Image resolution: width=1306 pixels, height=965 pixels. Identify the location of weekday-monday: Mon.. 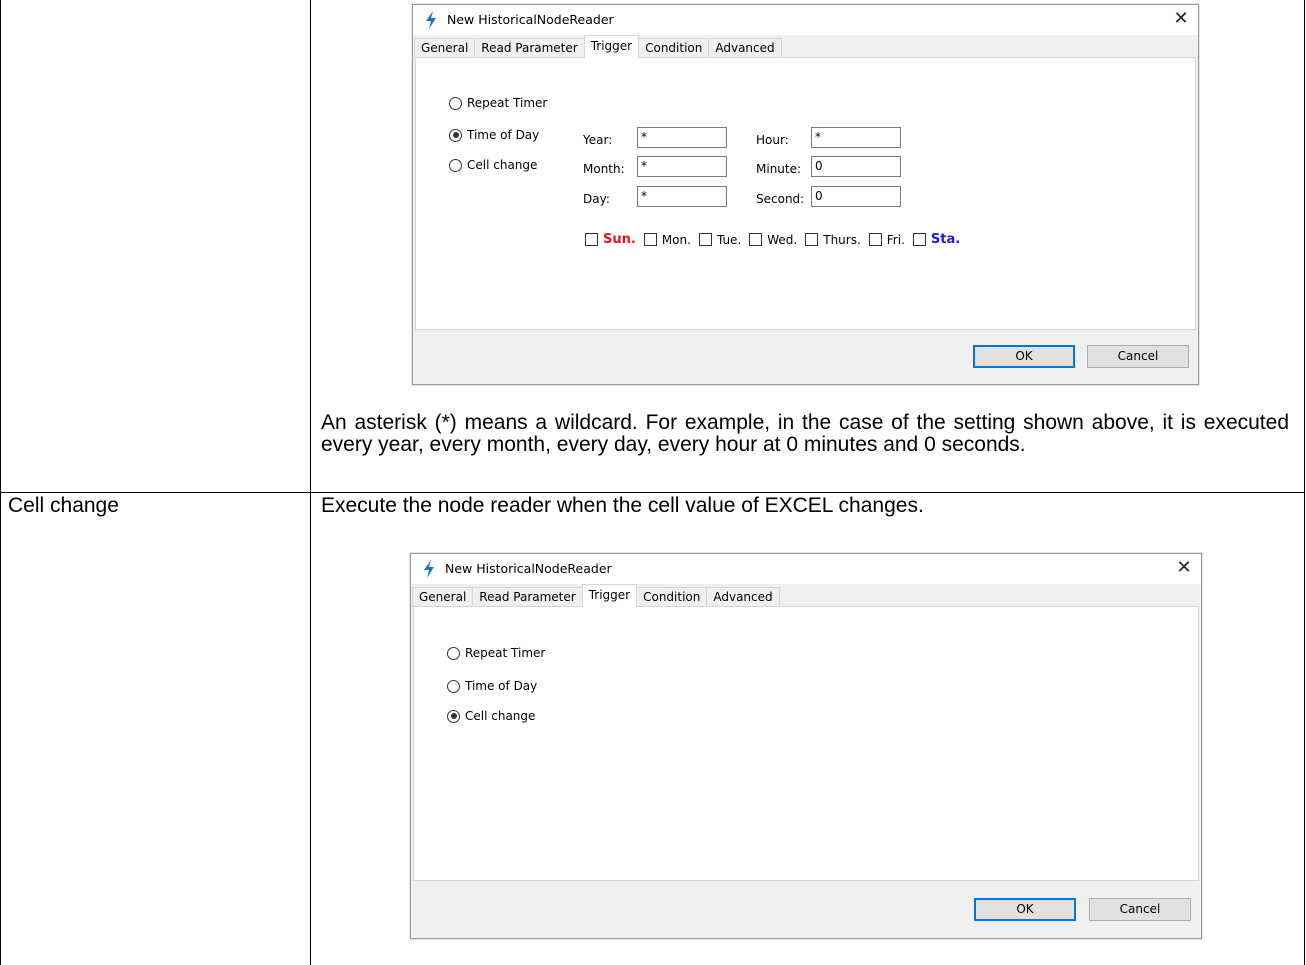
(667, 239).